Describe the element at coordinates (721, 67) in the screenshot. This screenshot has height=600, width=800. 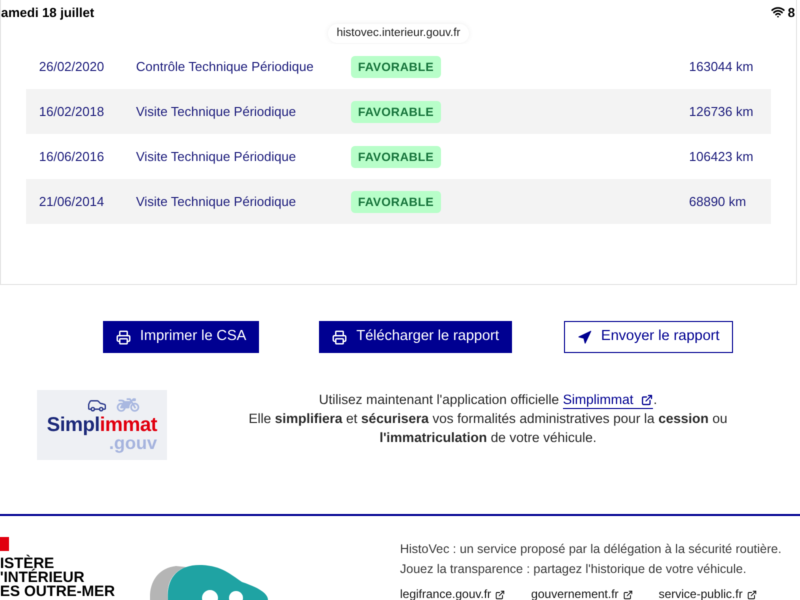
I see `mileage: 163044 km` at that location.